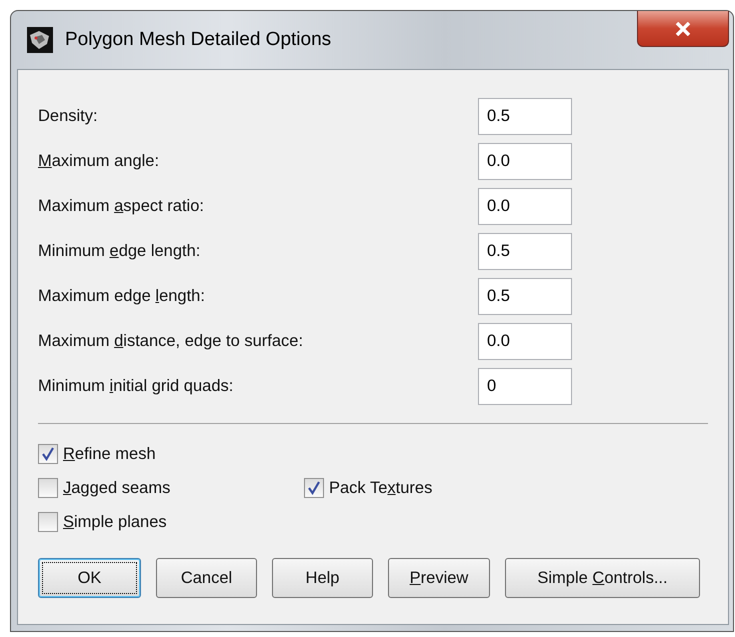 This screenshot has height=637, width=735. What do you see at coordinates (322, 578) in the screenshot?
I see `dialog-button: Help` at bounding box center [322, 578].